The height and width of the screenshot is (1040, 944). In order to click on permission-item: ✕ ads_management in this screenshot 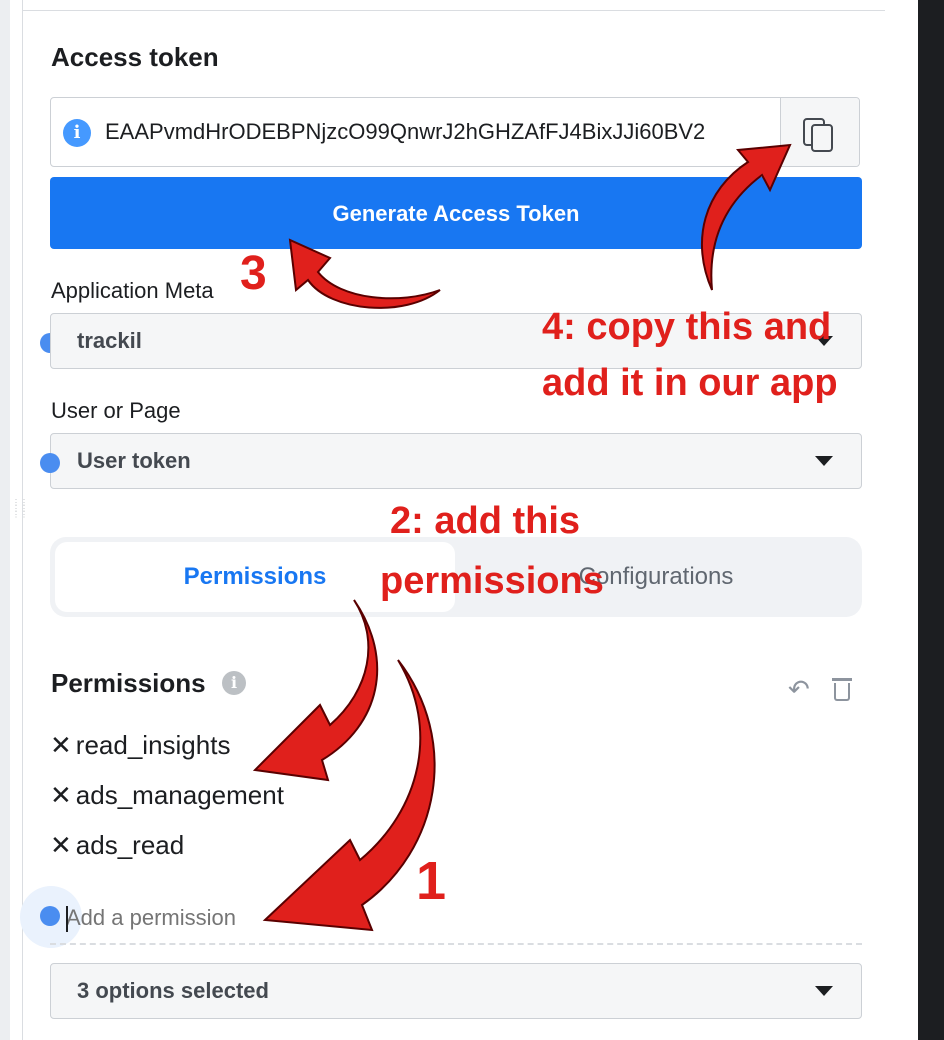, I will do `click(167, 795)`.